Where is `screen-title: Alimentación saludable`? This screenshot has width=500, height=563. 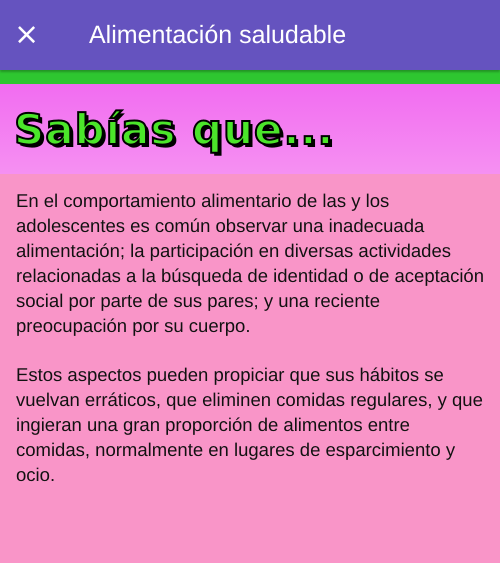 screen-title: Alimentación saludable is located at coordinates (217, 35).